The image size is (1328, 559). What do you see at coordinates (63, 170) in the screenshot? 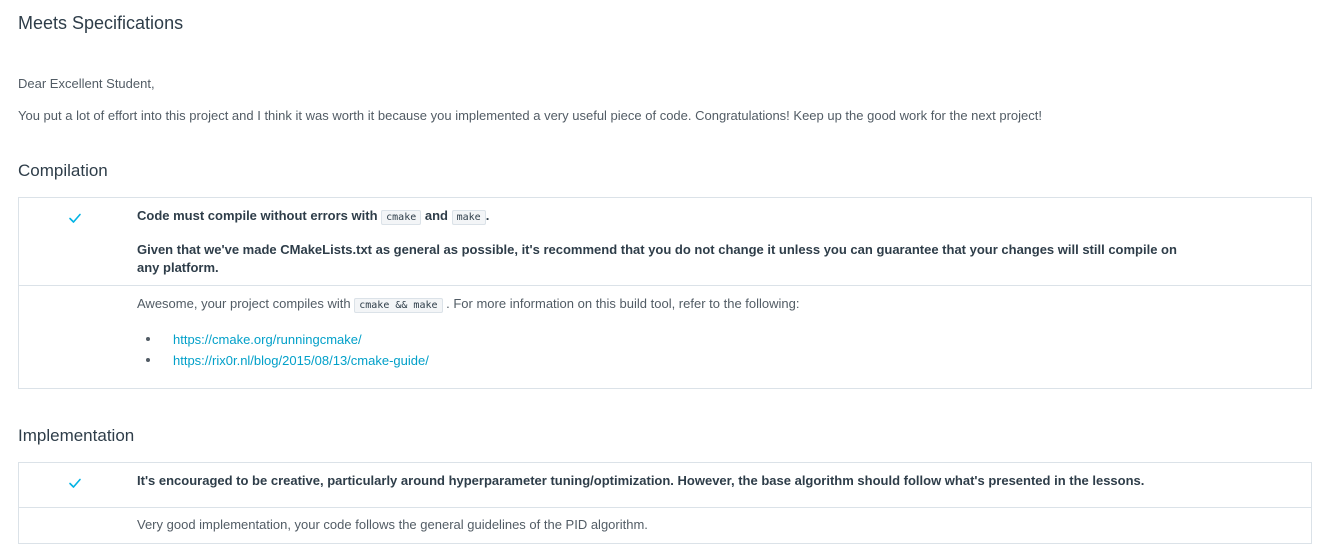
I see `section-title-compilation: Compilation` at bounding box center [63, 170].